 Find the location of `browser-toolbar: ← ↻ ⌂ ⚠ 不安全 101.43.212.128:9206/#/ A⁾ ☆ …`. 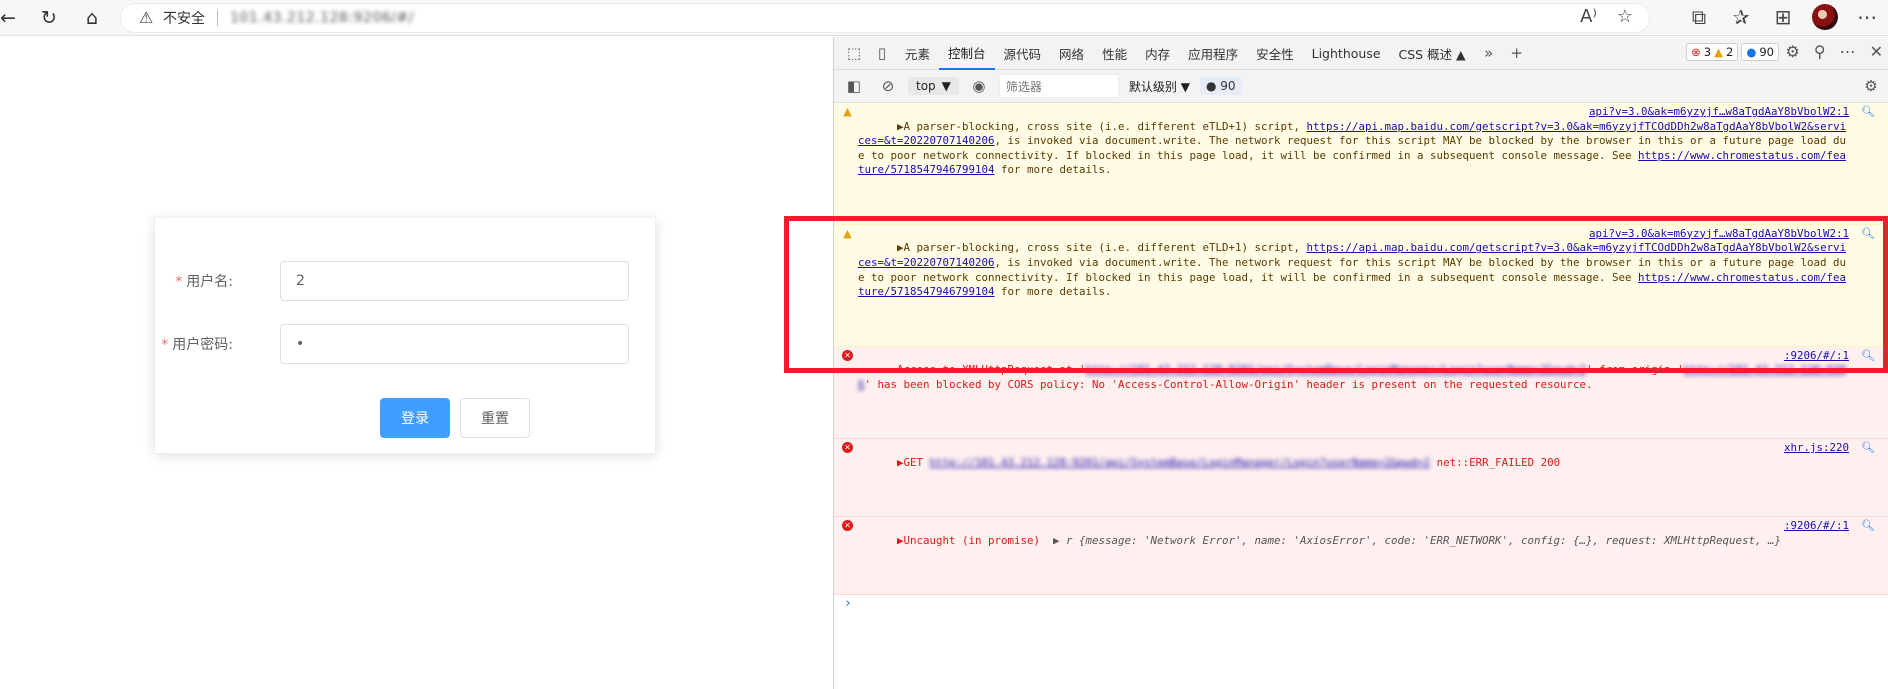

browser-toolbar: ← ↻ ⌂ ⚠ 不安全 101.43.212.128:9206/#/ A⁾ ☆ … is located at coordinates (944, 18).